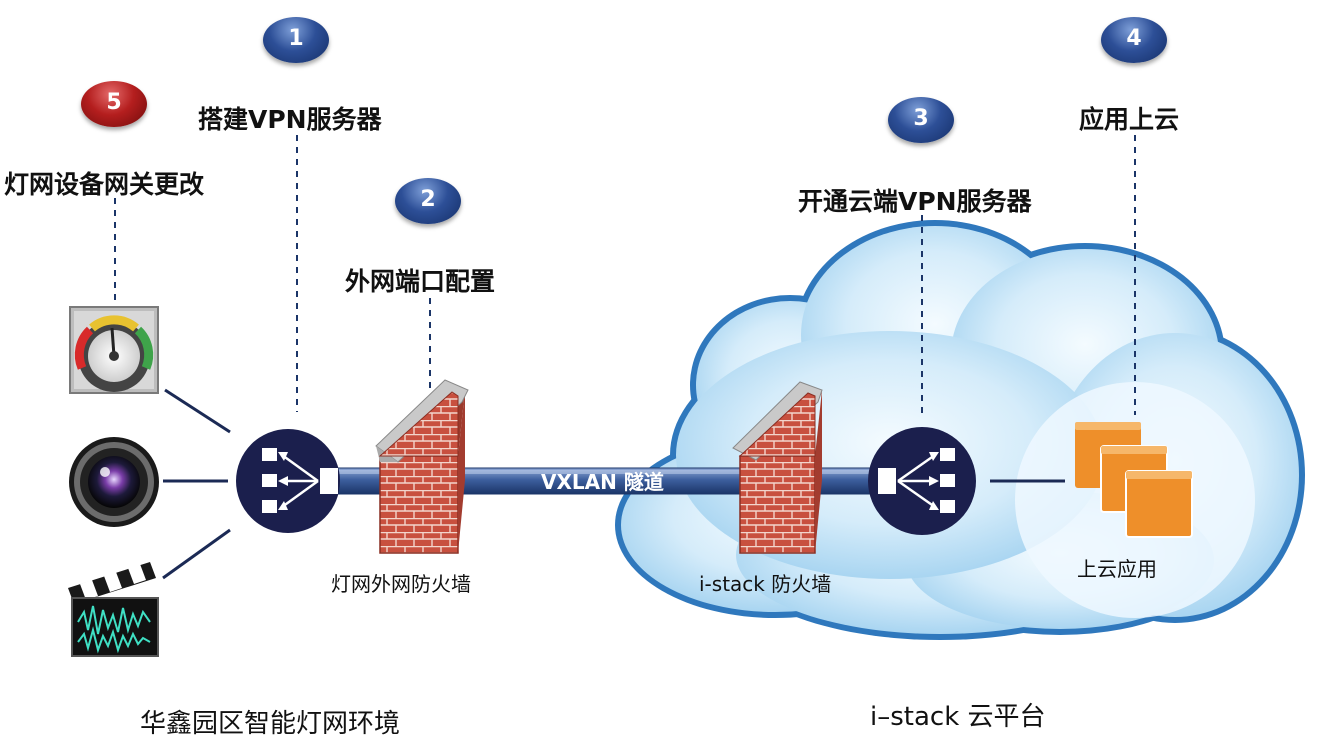  What do you see at coordinates (288, 481) in the screenshot?
I see `left-vpn-router-icon` at bounding box center [288, 481].